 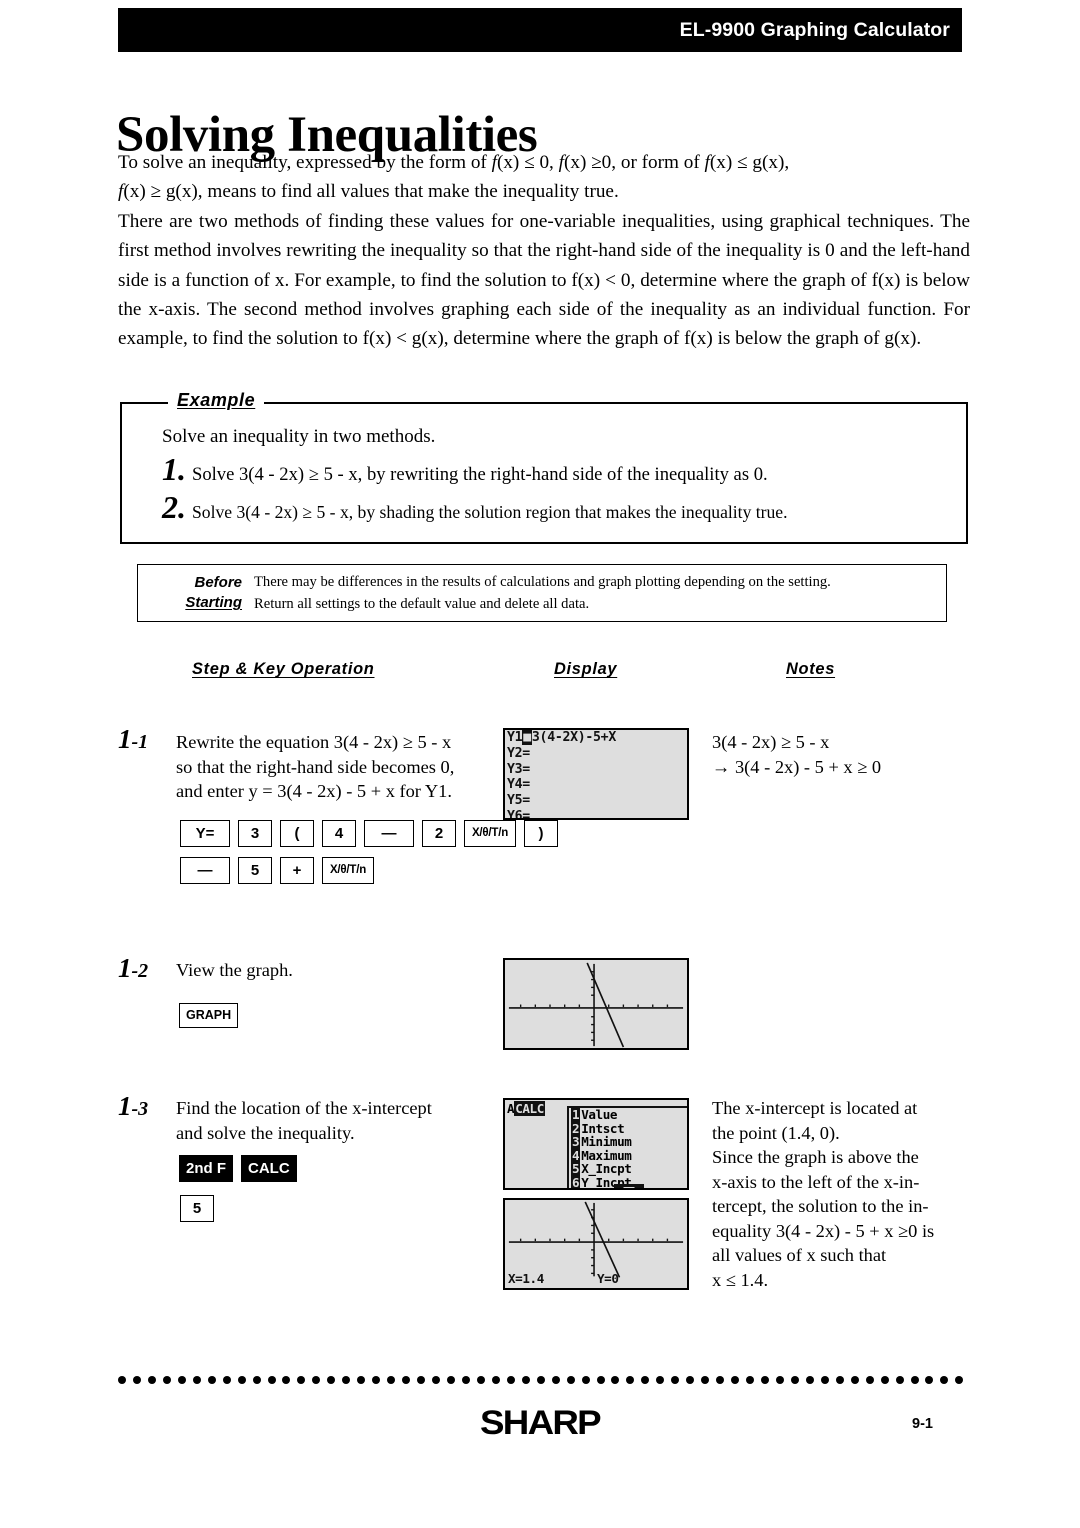 I want to click on step-1-2-key-row-1: GRAPH, so click(x=209, y=1015).